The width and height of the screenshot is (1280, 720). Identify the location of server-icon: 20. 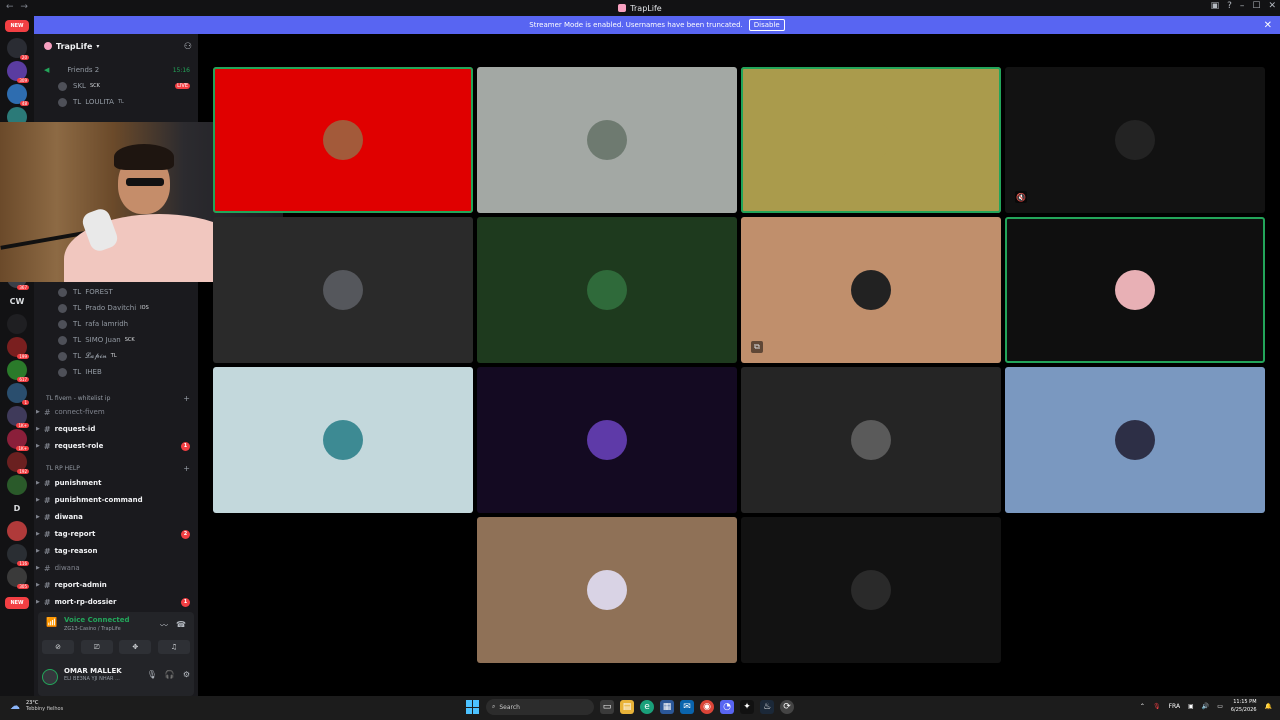
(18, 49).